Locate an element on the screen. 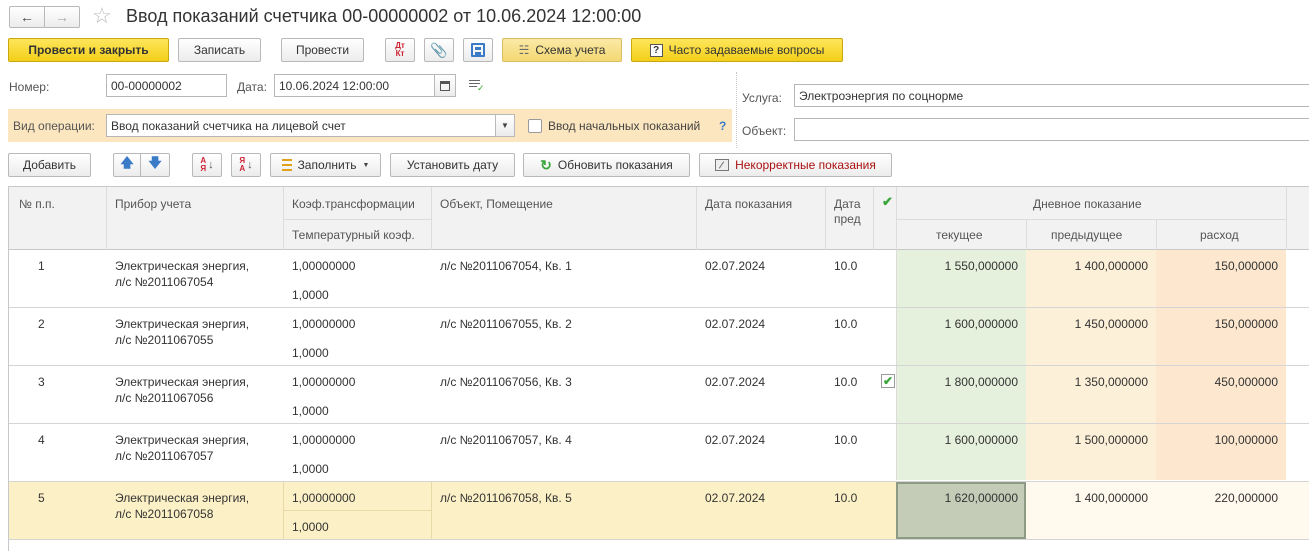  header-coef: Коэф.трансформации is located at coordinates (353, 204).